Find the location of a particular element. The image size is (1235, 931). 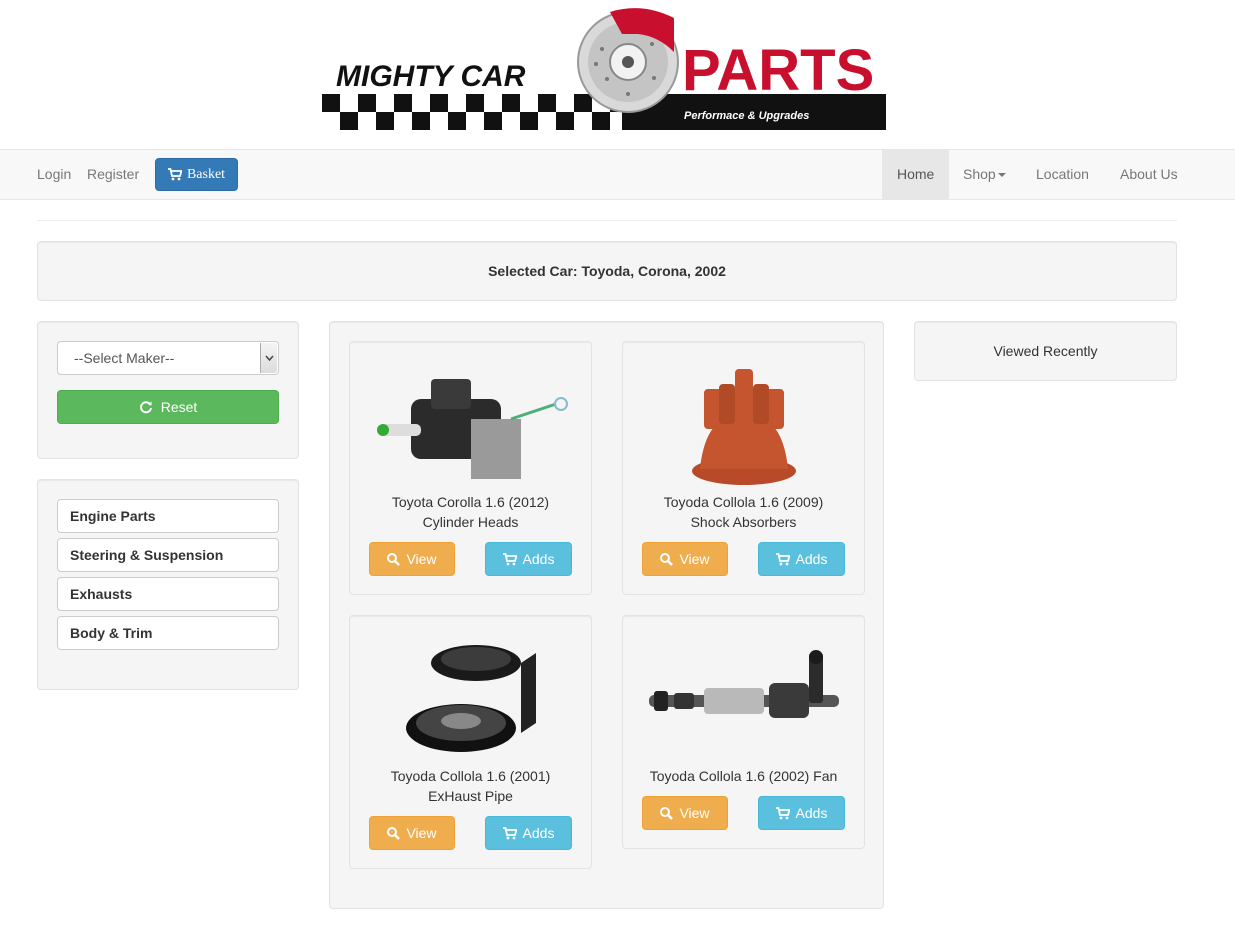

nav-about-link: About Us is located at coordinates (1149, 174).